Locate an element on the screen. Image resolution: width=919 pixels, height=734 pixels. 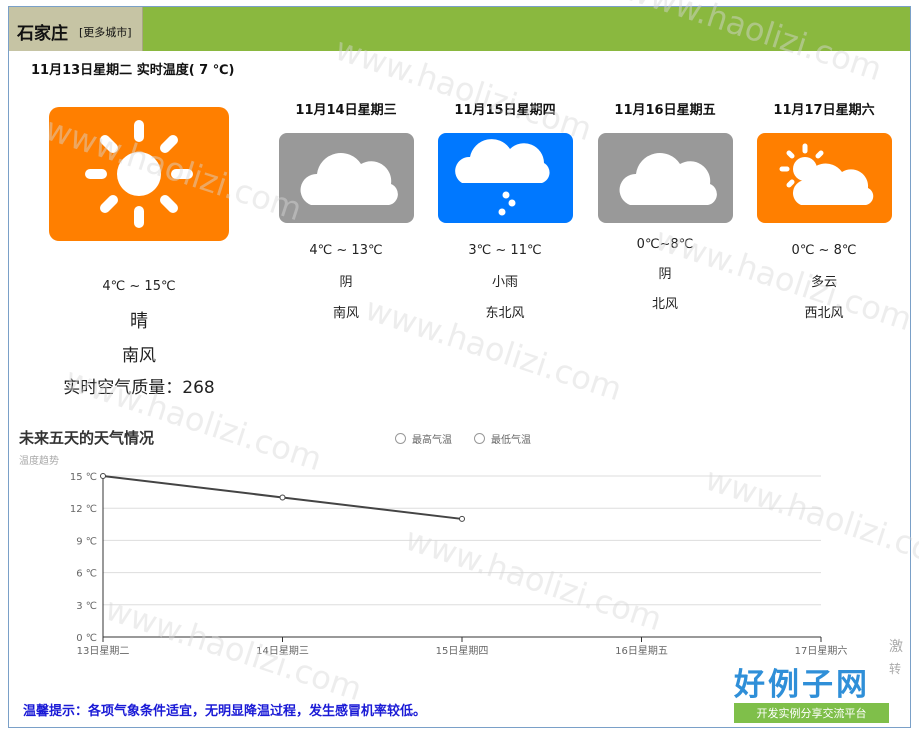
forecast-day: 11月15日星期四 3℃ ~ 11℃ 小雨 东北风 is located at coordinates (505, 210).